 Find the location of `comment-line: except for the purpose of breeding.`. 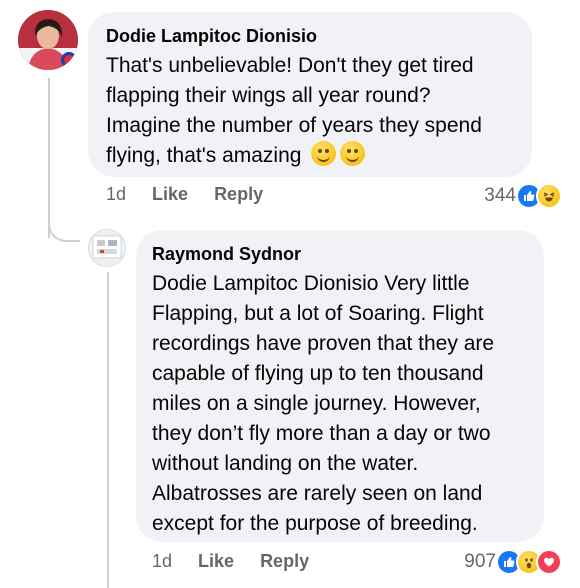

comment-line: except for the purpose of breeding. is located at coordinates (315, 523).